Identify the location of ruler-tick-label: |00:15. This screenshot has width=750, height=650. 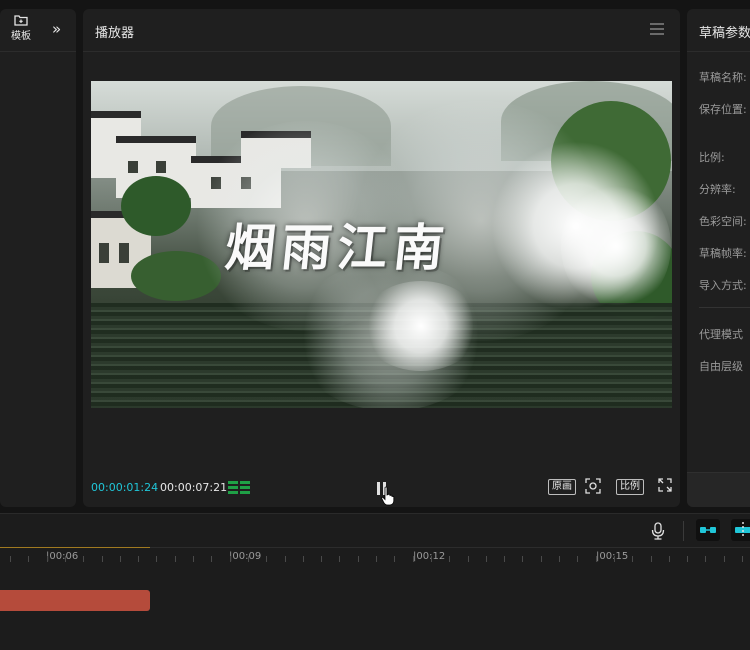
(612, 556).